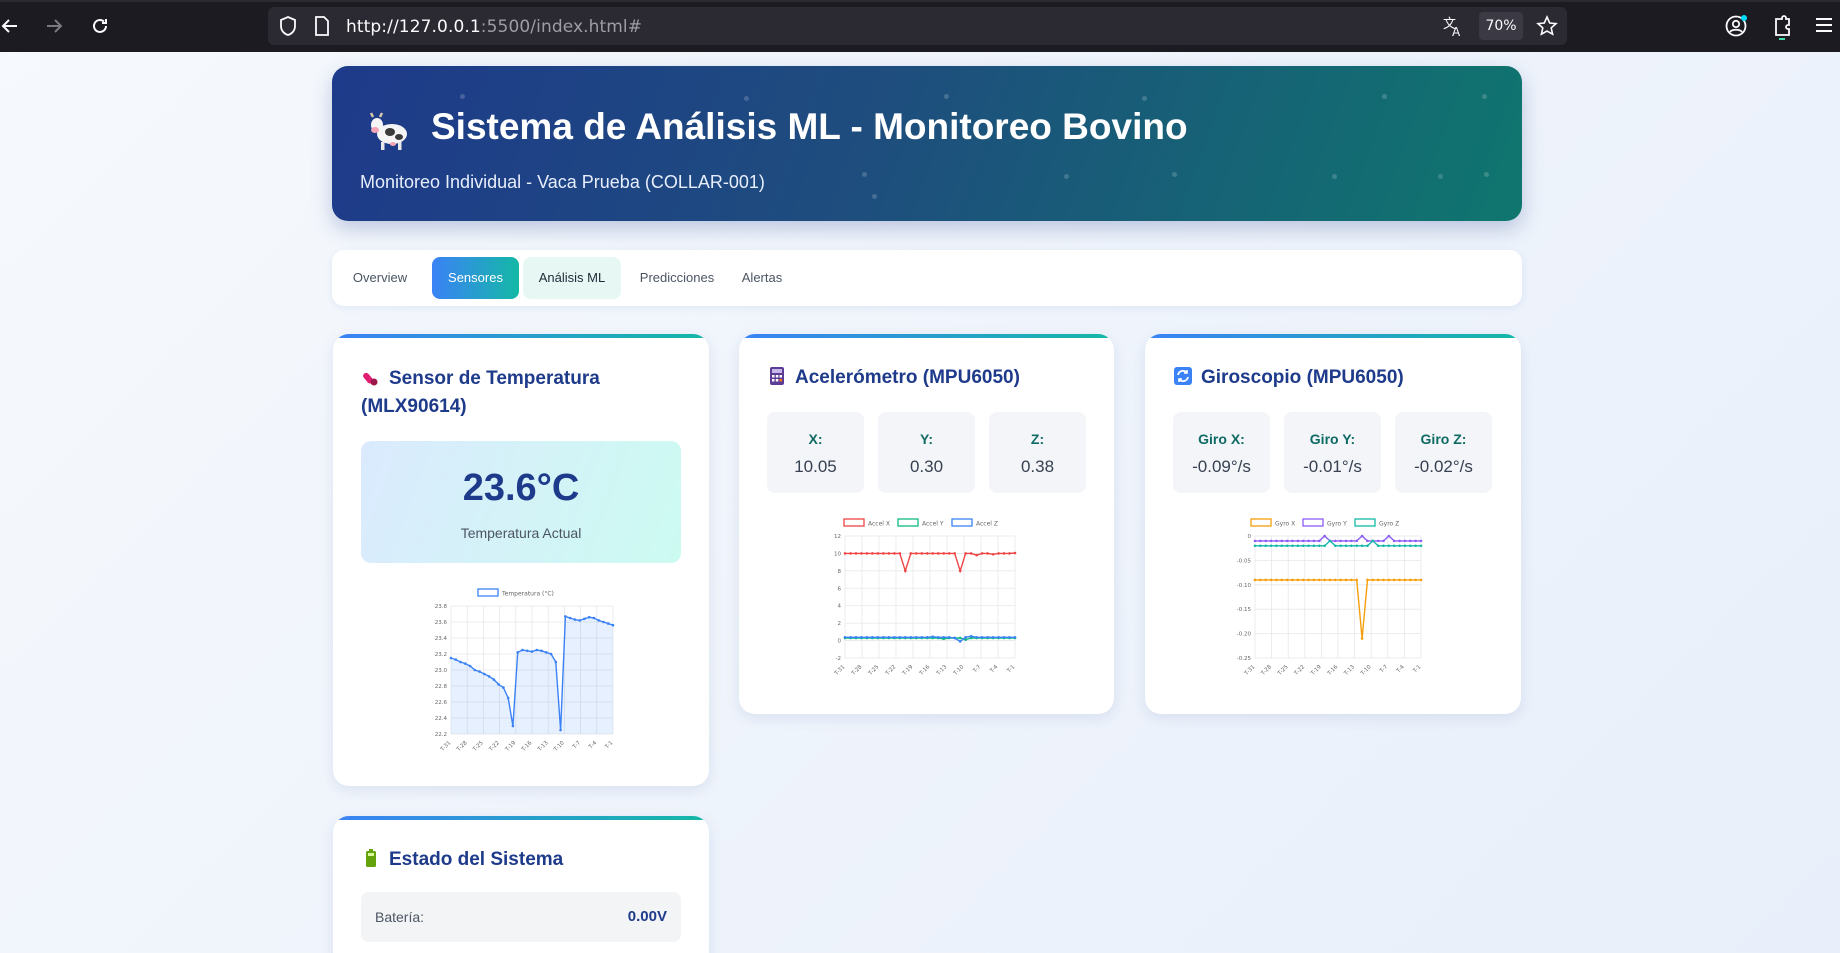  What do you see at coordinates (1782, 27) in the screenshot?
I see `extensions-icon` at bounding box center [1782, 27].